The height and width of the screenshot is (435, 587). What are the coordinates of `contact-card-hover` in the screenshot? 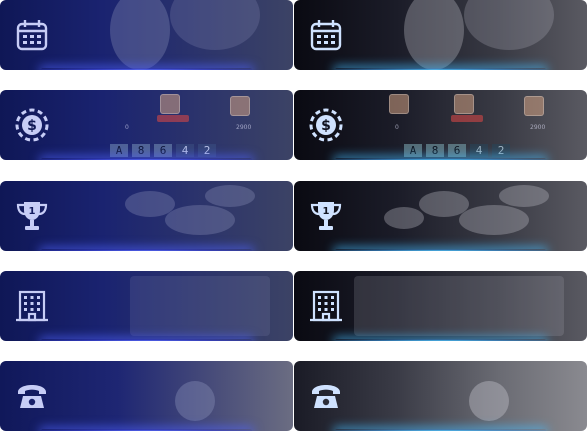 It's located at (440, 396).